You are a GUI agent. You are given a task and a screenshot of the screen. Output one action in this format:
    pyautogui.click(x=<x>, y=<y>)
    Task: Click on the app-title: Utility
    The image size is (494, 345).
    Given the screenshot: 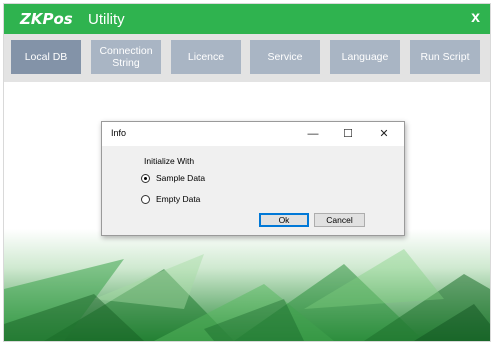 What is the action you would take?
    pyautogui.click(x=106, y=19)
    